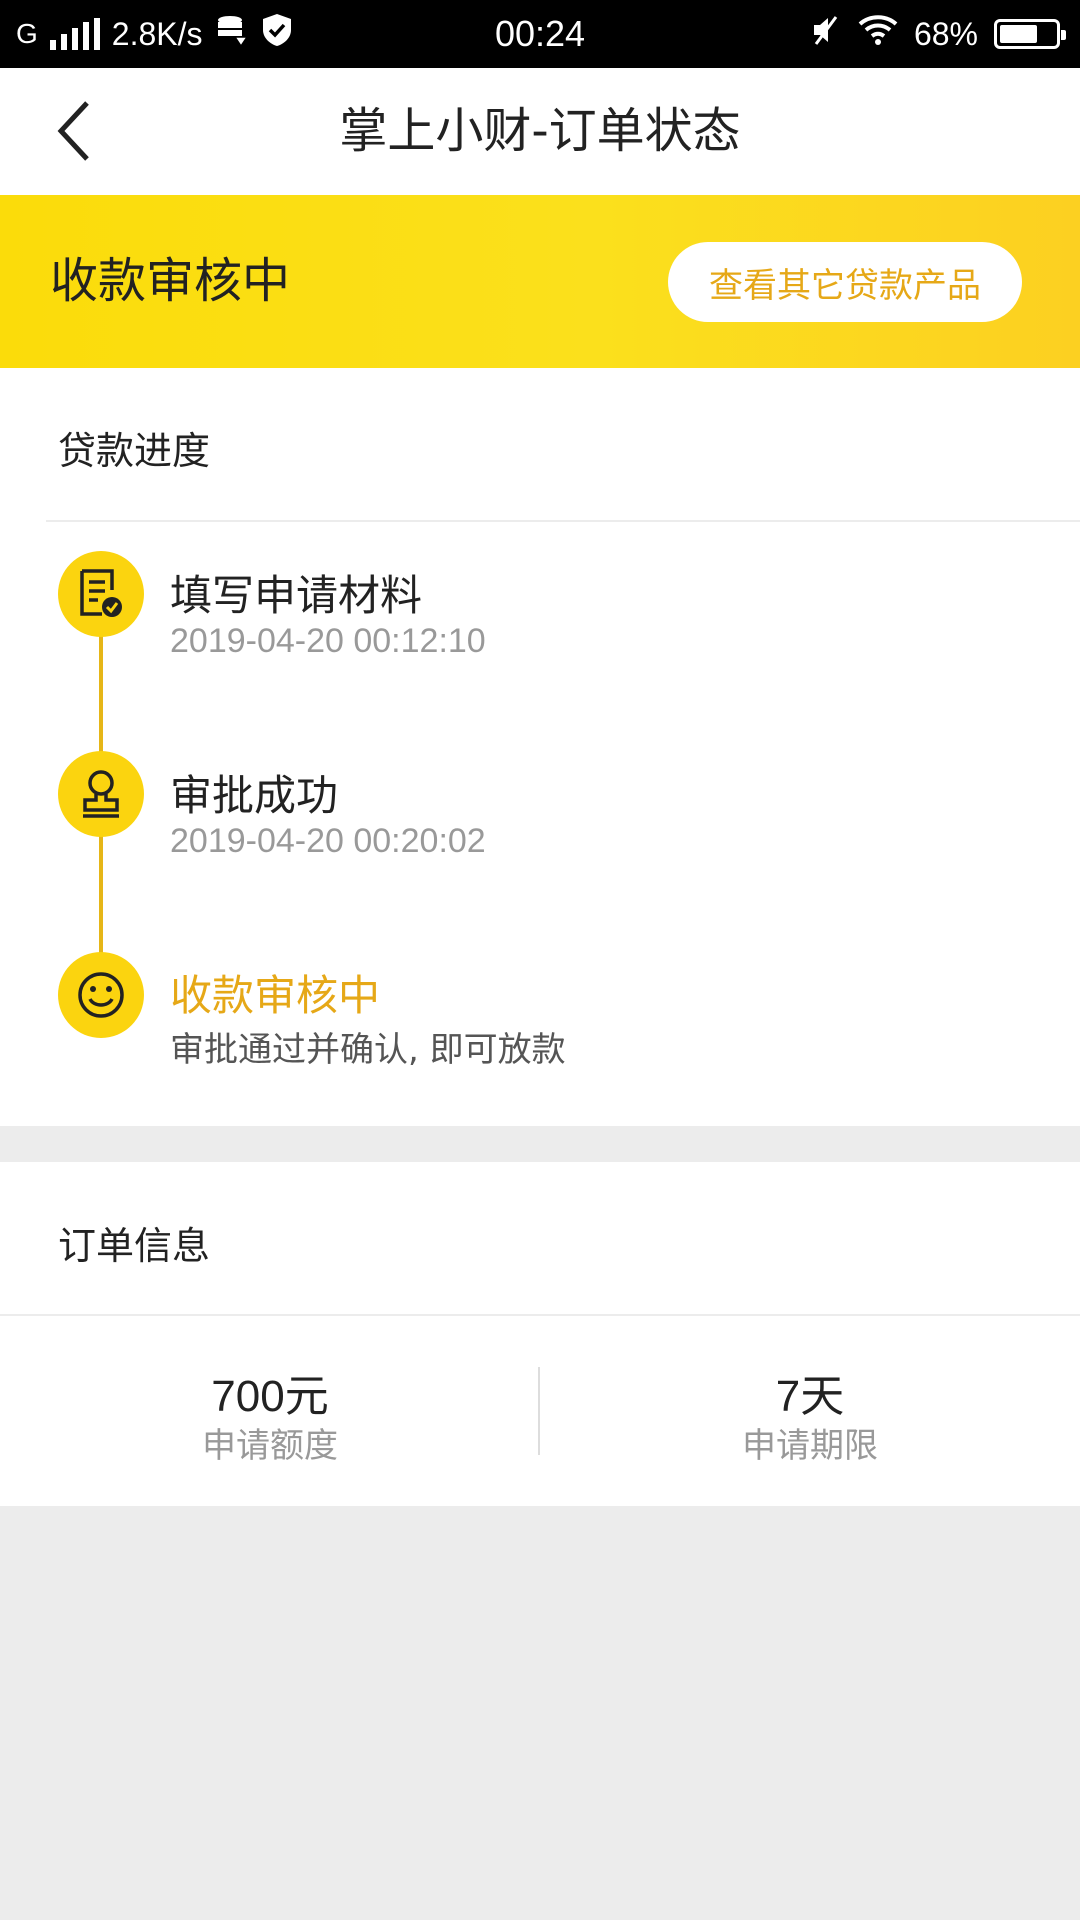 The width and height of the screenshot is (1080, 1920). Describe the element at coordinates (170, 281) in the screenshot. I see `banner-status: 收款审核中` at that location.